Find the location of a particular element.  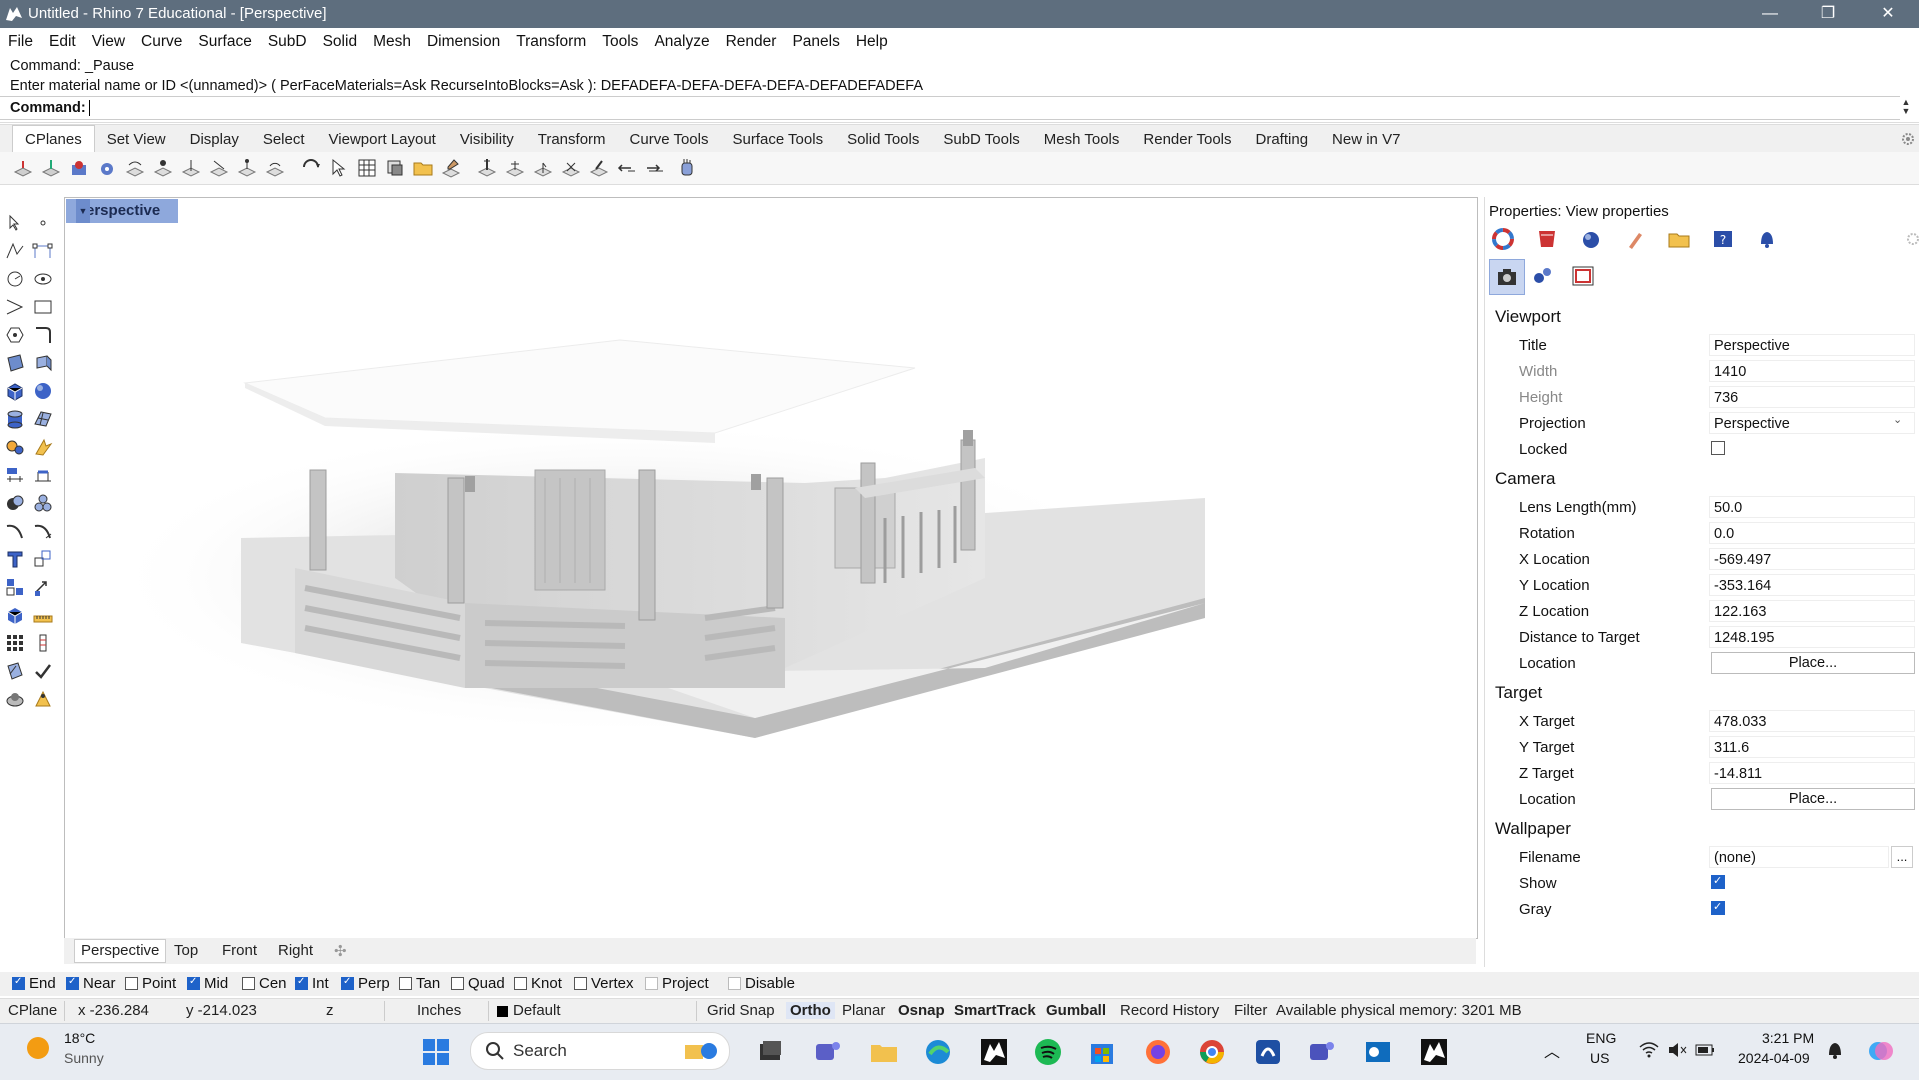

tab-new-in-v7: New in V7 is located at coordinates (1366, 140).